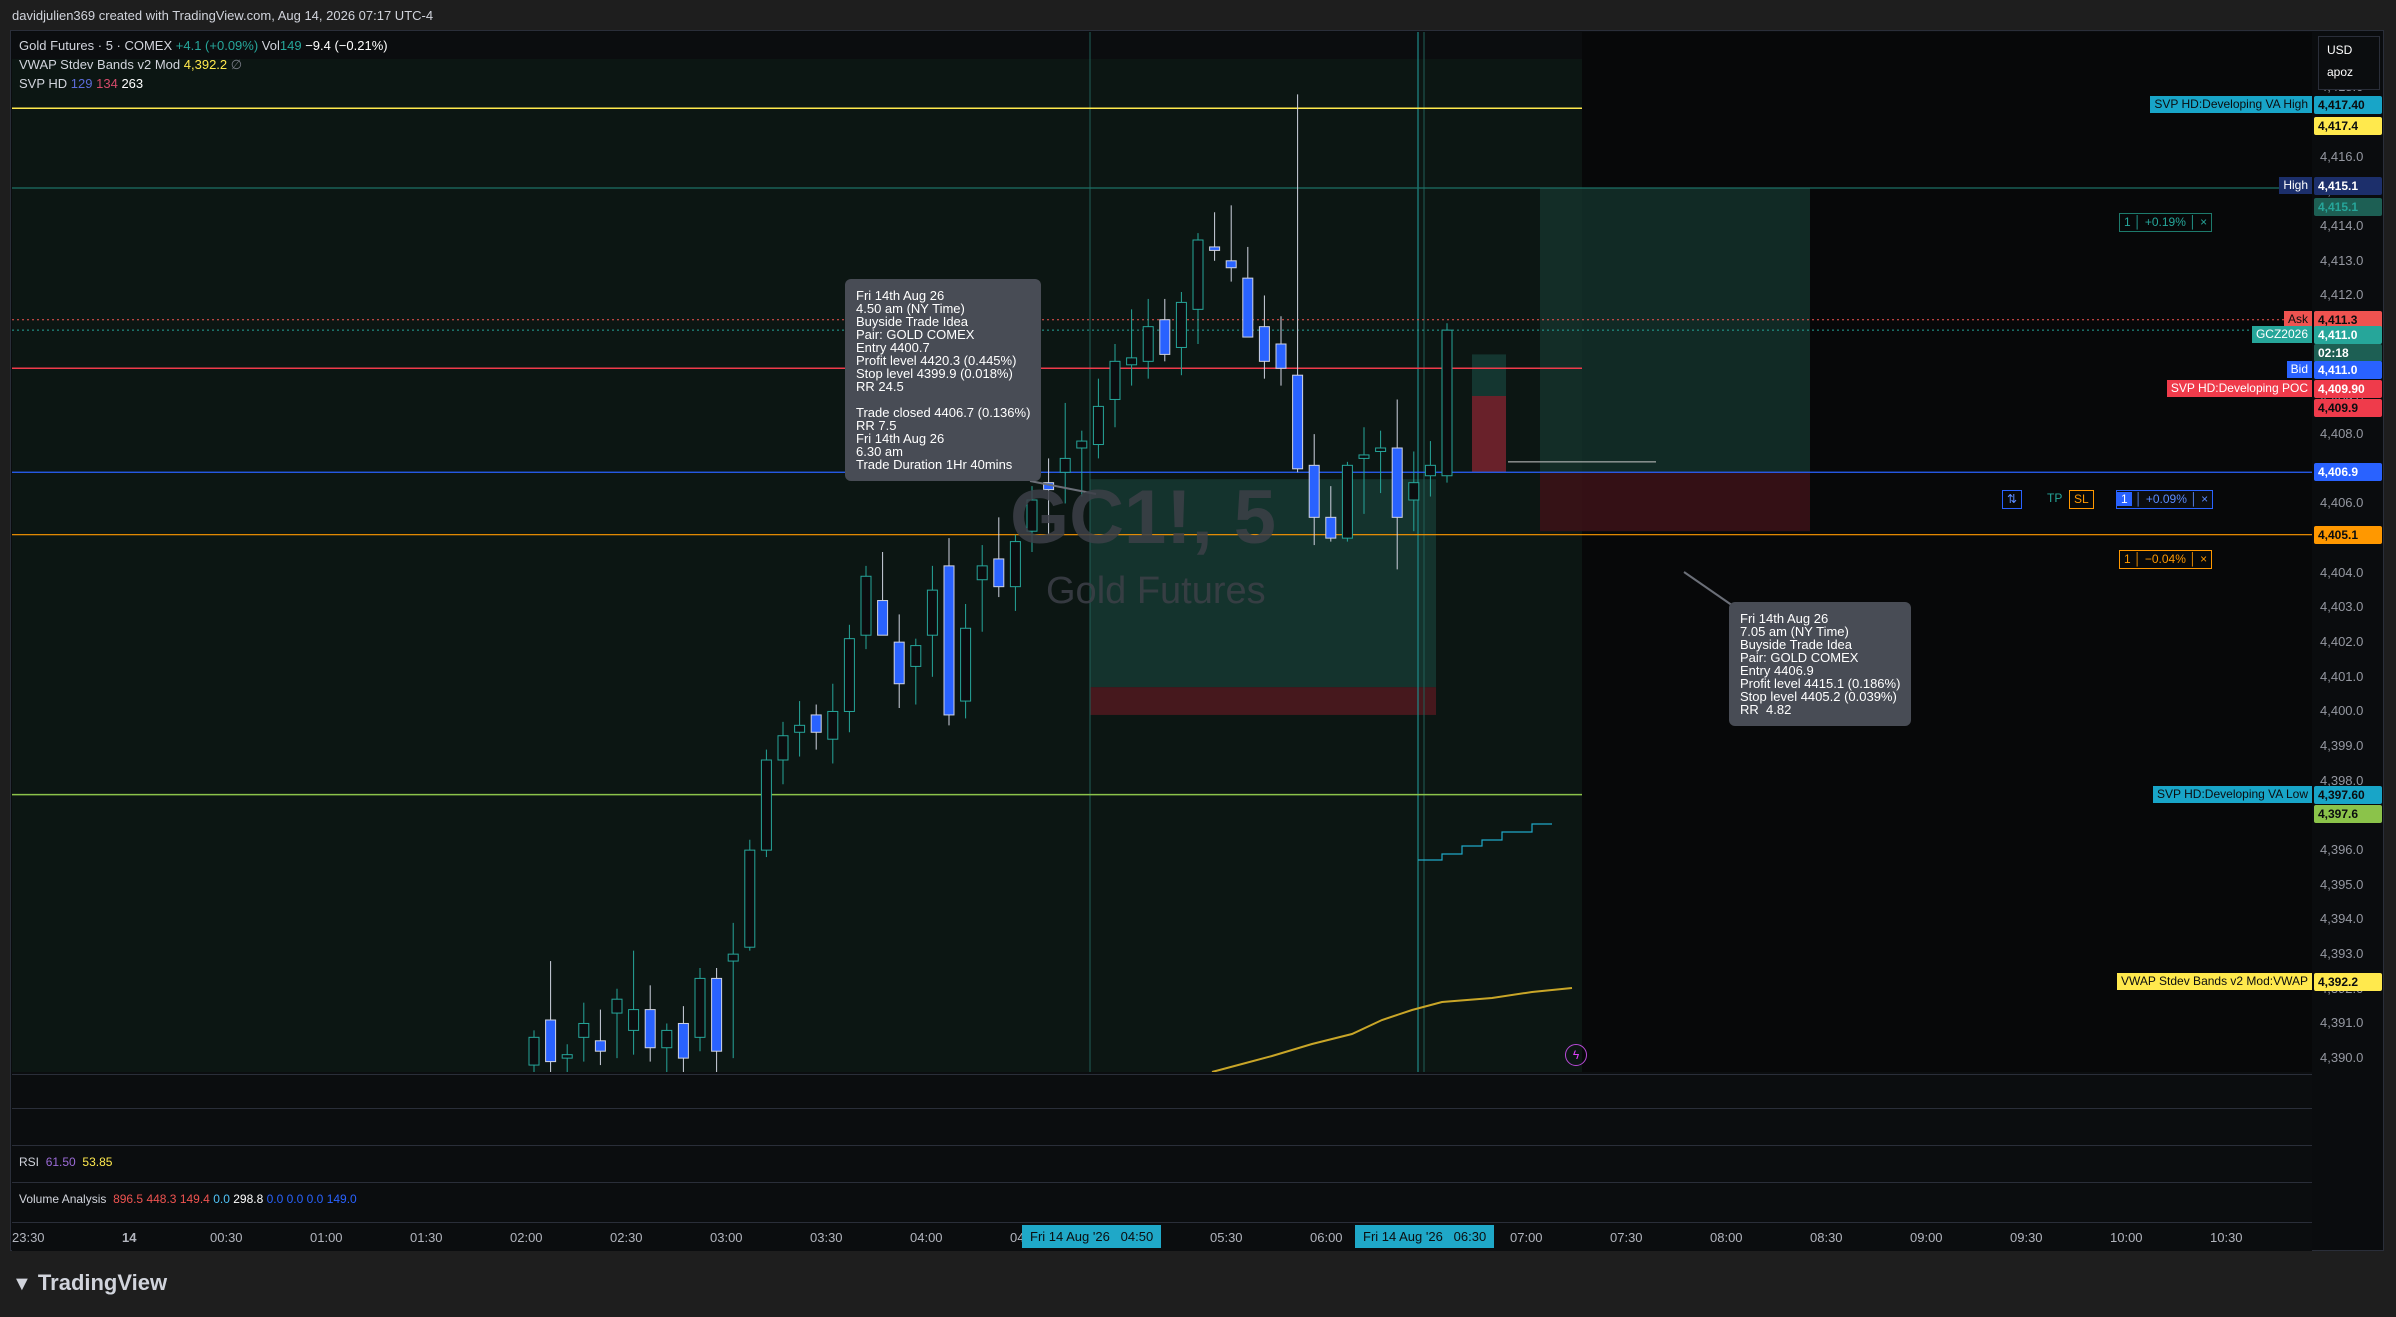  Describe the element at coordinates (2166, 559) in the screenshot. I see `sl-order-tag: 1 │ −0.04% │ ×` at that location.